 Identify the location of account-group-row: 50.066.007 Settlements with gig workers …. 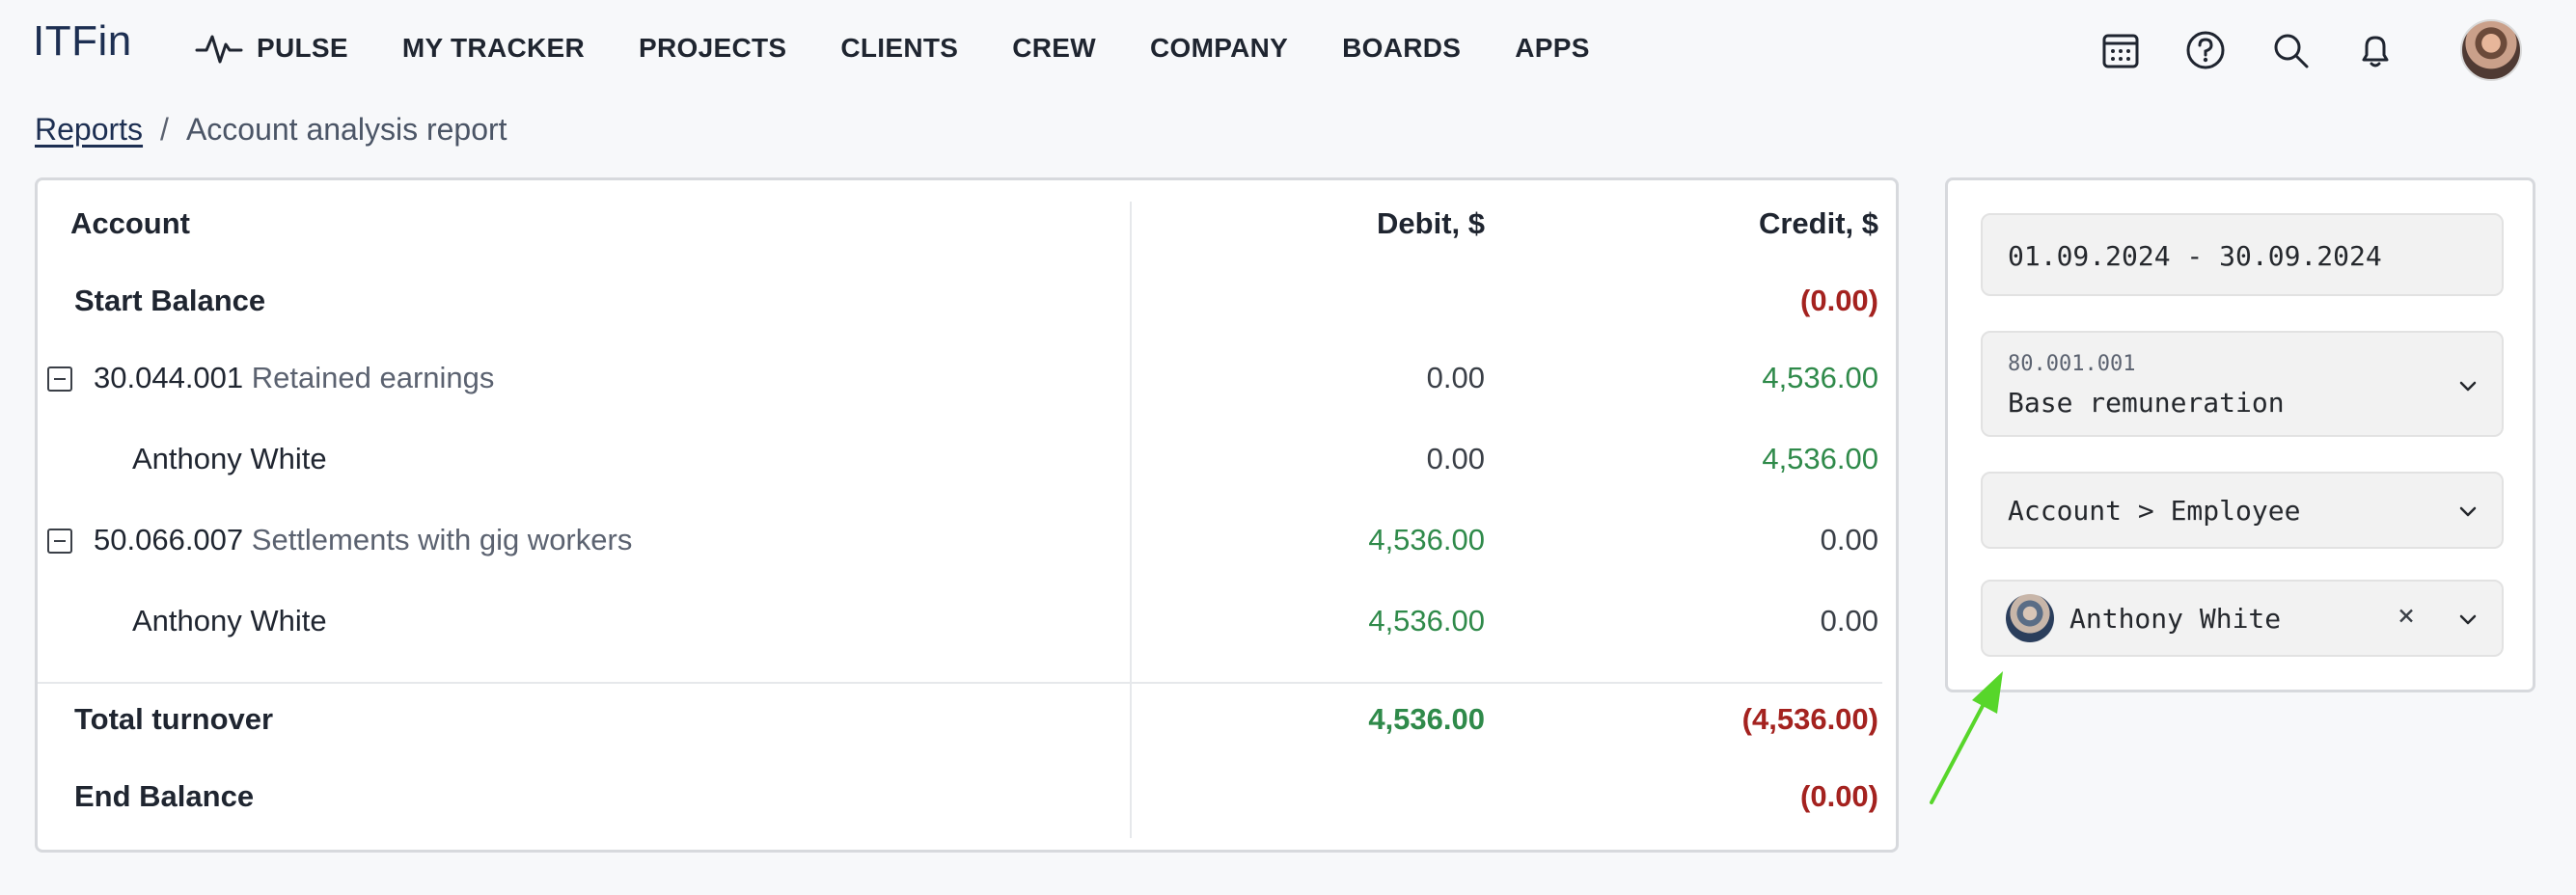
(960, 540).